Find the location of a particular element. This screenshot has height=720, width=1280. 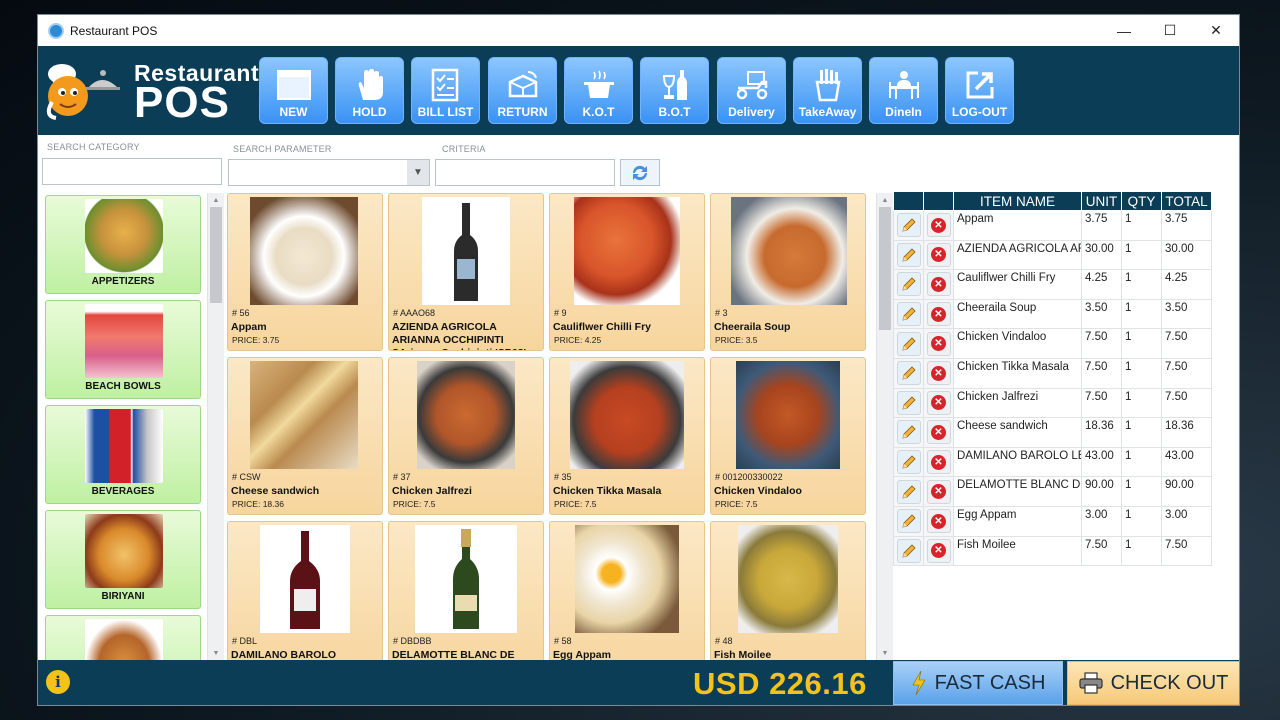

bill-list-label: BILL LIST is located at coordinates (445, 112).